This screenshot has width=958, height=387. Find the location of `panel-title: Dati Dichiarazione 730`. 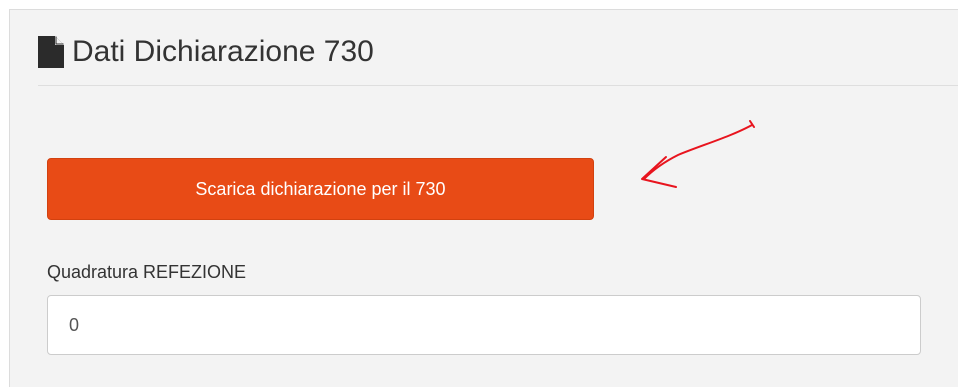

panel-title: Dati Dichiarazione 730 is located at coordinates (223, 51).